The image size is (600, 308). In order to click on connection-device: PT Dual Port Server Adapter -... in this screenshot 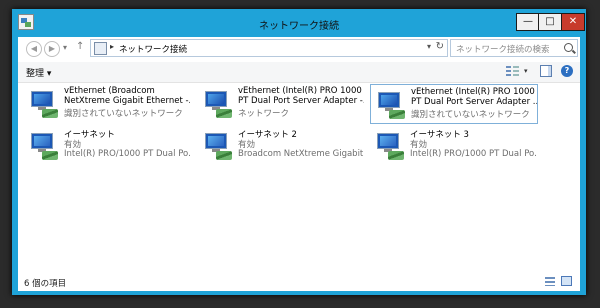, I will do `click(301, 101)`.